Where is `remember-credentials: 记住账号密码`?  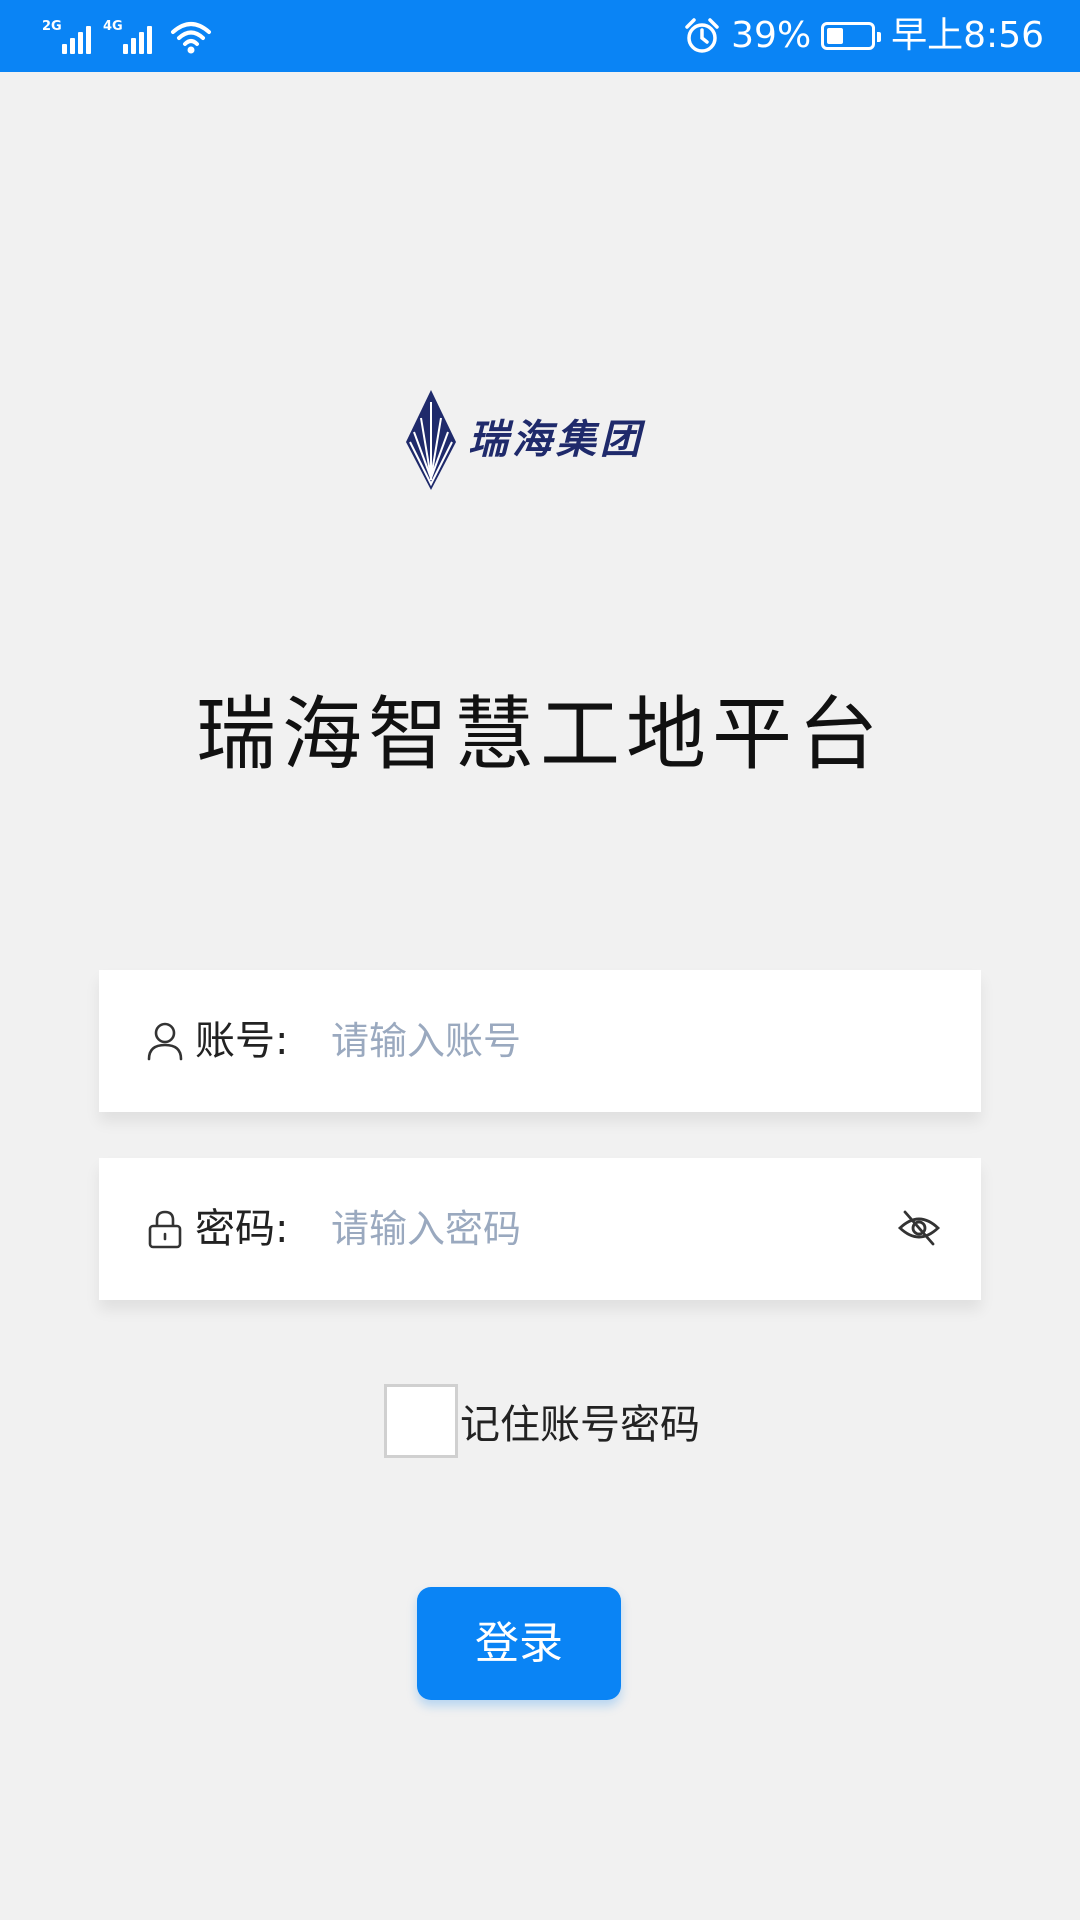 remember-credentials: 记住账号密码 is located at coordinates (542, 1421).